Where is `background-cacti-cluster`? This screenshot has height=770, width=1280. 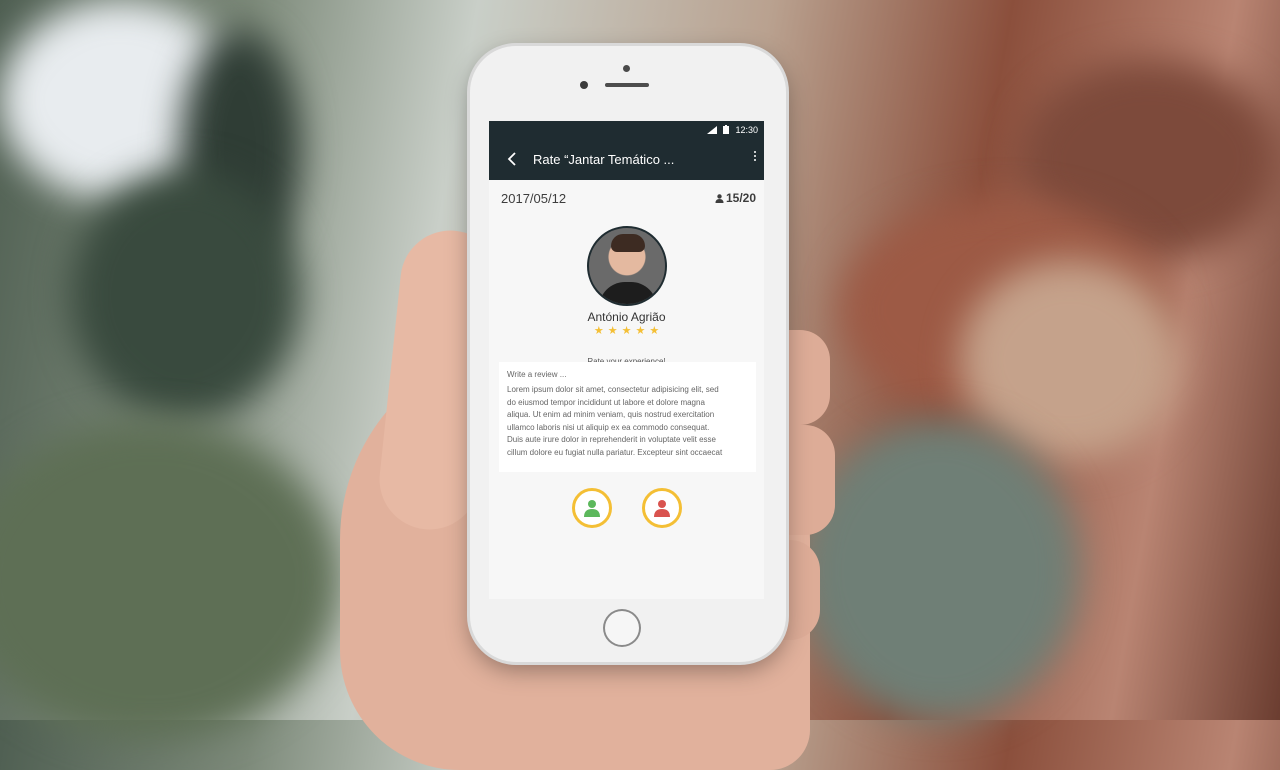
background-cacti-cluster is located at coordinates (940, 570).